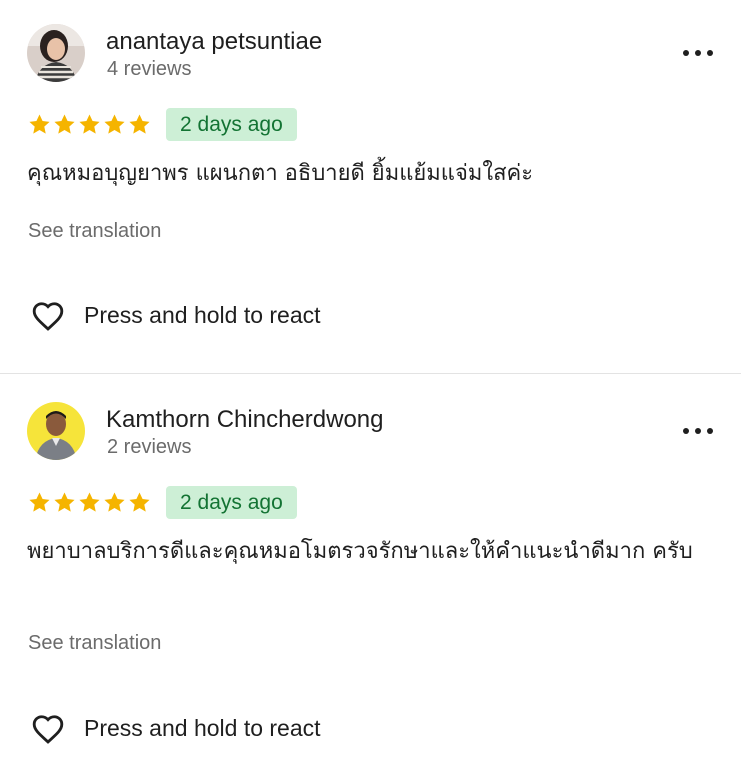  What do you see at coordinates (245, 420) in the screenshot?
I see `reviewer-name: Kamthorn Chincherdwong` at bounding box center [245, 420].